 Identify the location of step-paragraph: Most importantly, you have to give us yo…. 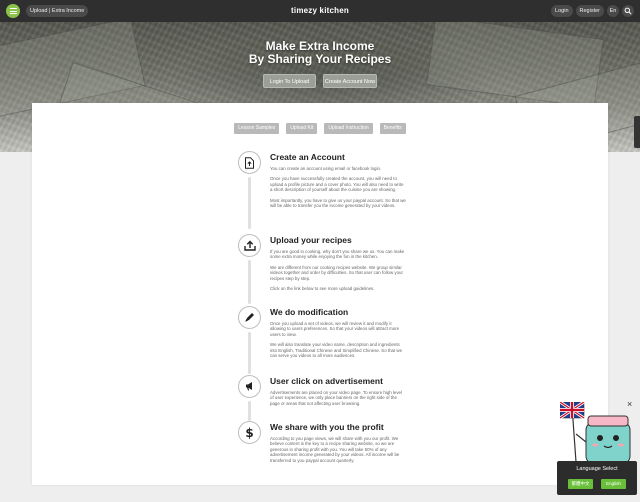
(338, 203).